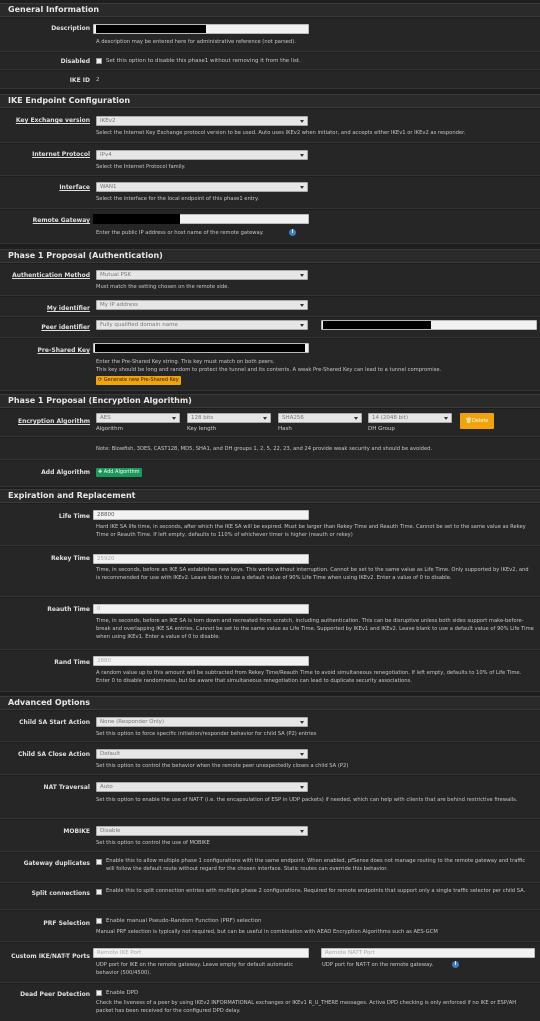  What do you see at coordinates (270, 256) in the screenshot?
I see `section-auth: Phase 1 Proposal (Authentication)` at bounding box center [270, 256].